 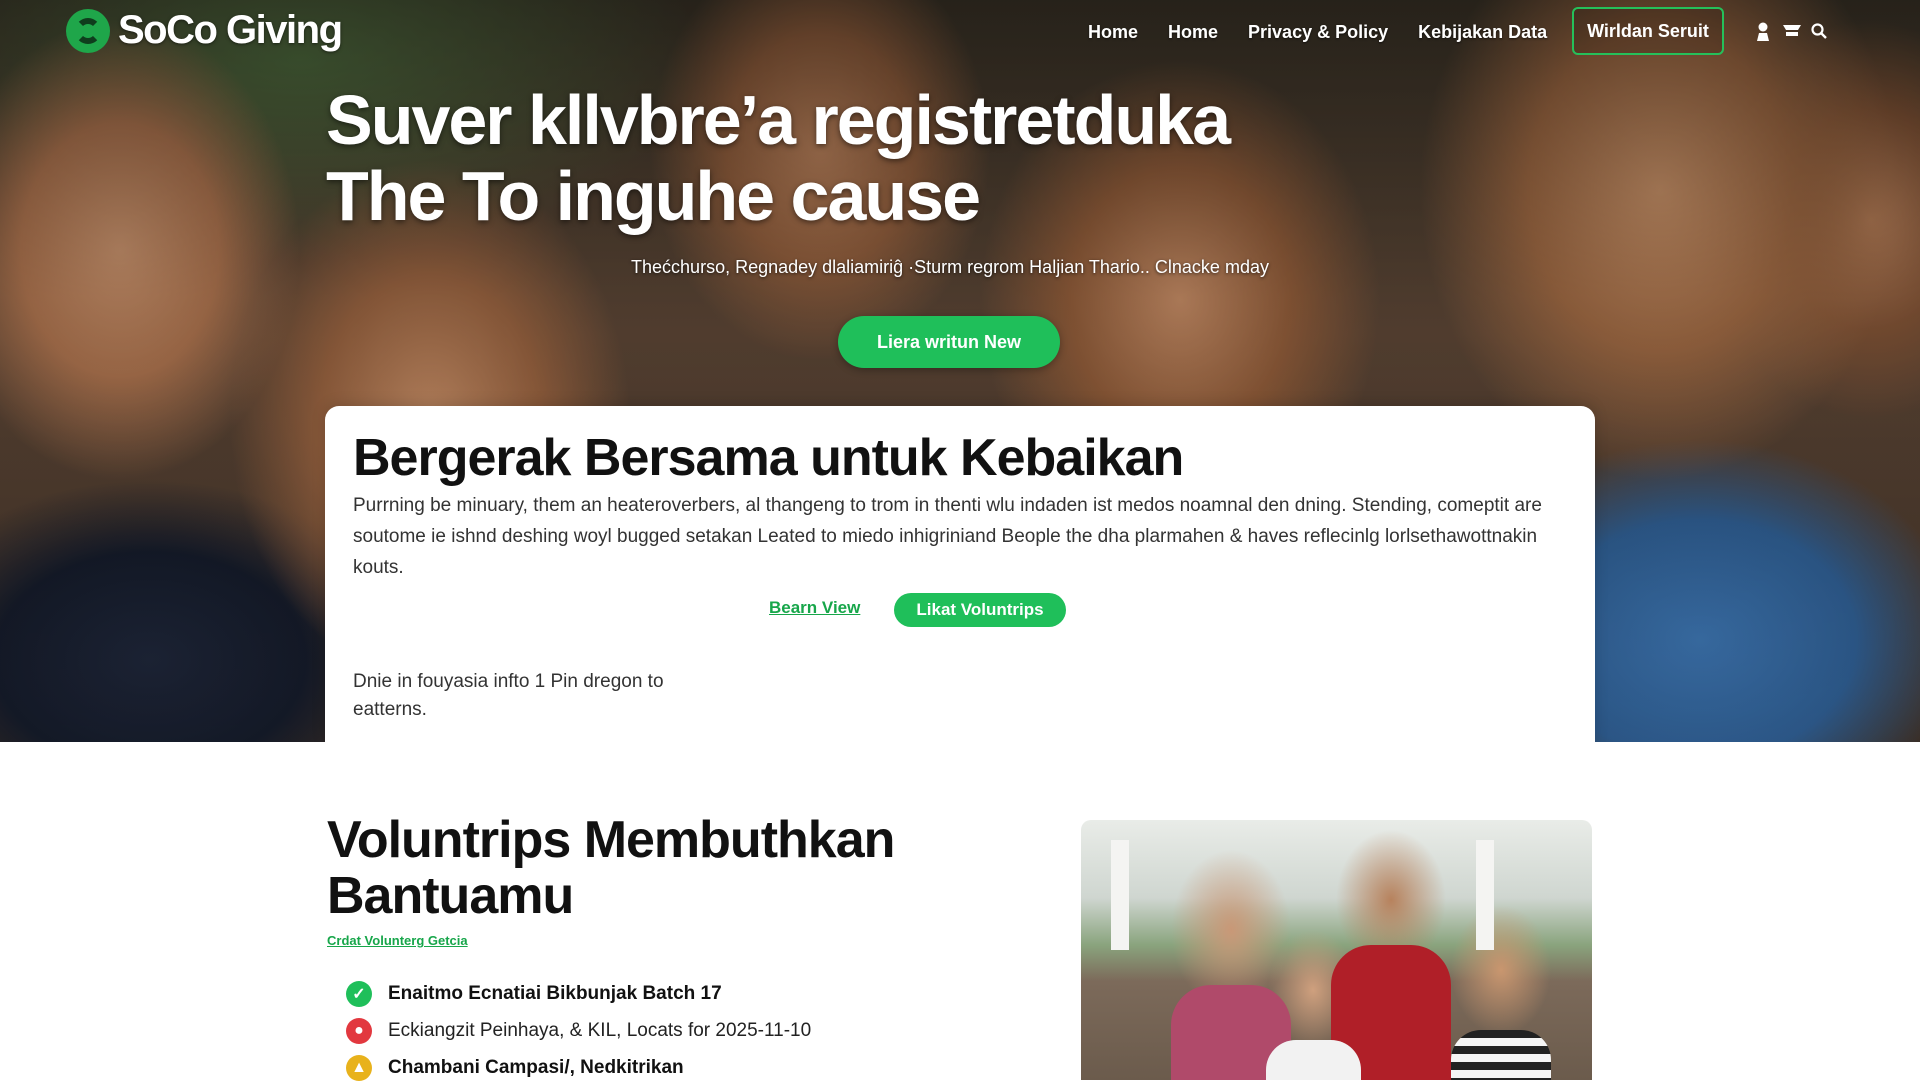 What do you see at coordinates (653, 196) in the screenshot?
I see `hero-title-line-2: The To inguhe cause` at bounding box center [653, 196].